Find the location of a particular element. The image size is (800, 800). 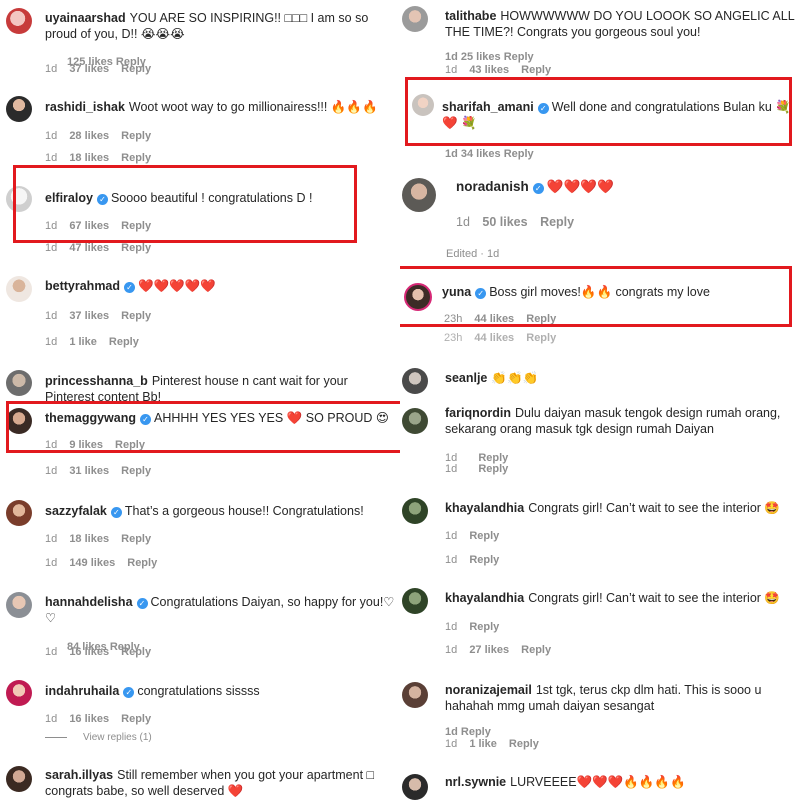

like-count: 9 likes is located at coordinates (86, 445).